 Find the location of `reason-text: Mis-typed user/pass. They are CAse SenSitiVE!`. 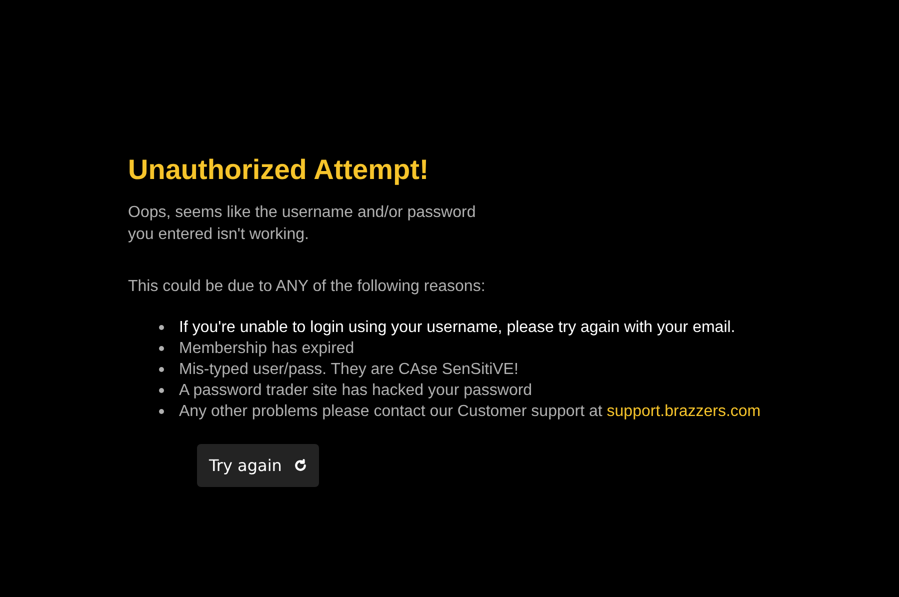

reason-text: Mis-typed user/pass. They are CAse SenSitiVE! is located at coordinates (348, 369).